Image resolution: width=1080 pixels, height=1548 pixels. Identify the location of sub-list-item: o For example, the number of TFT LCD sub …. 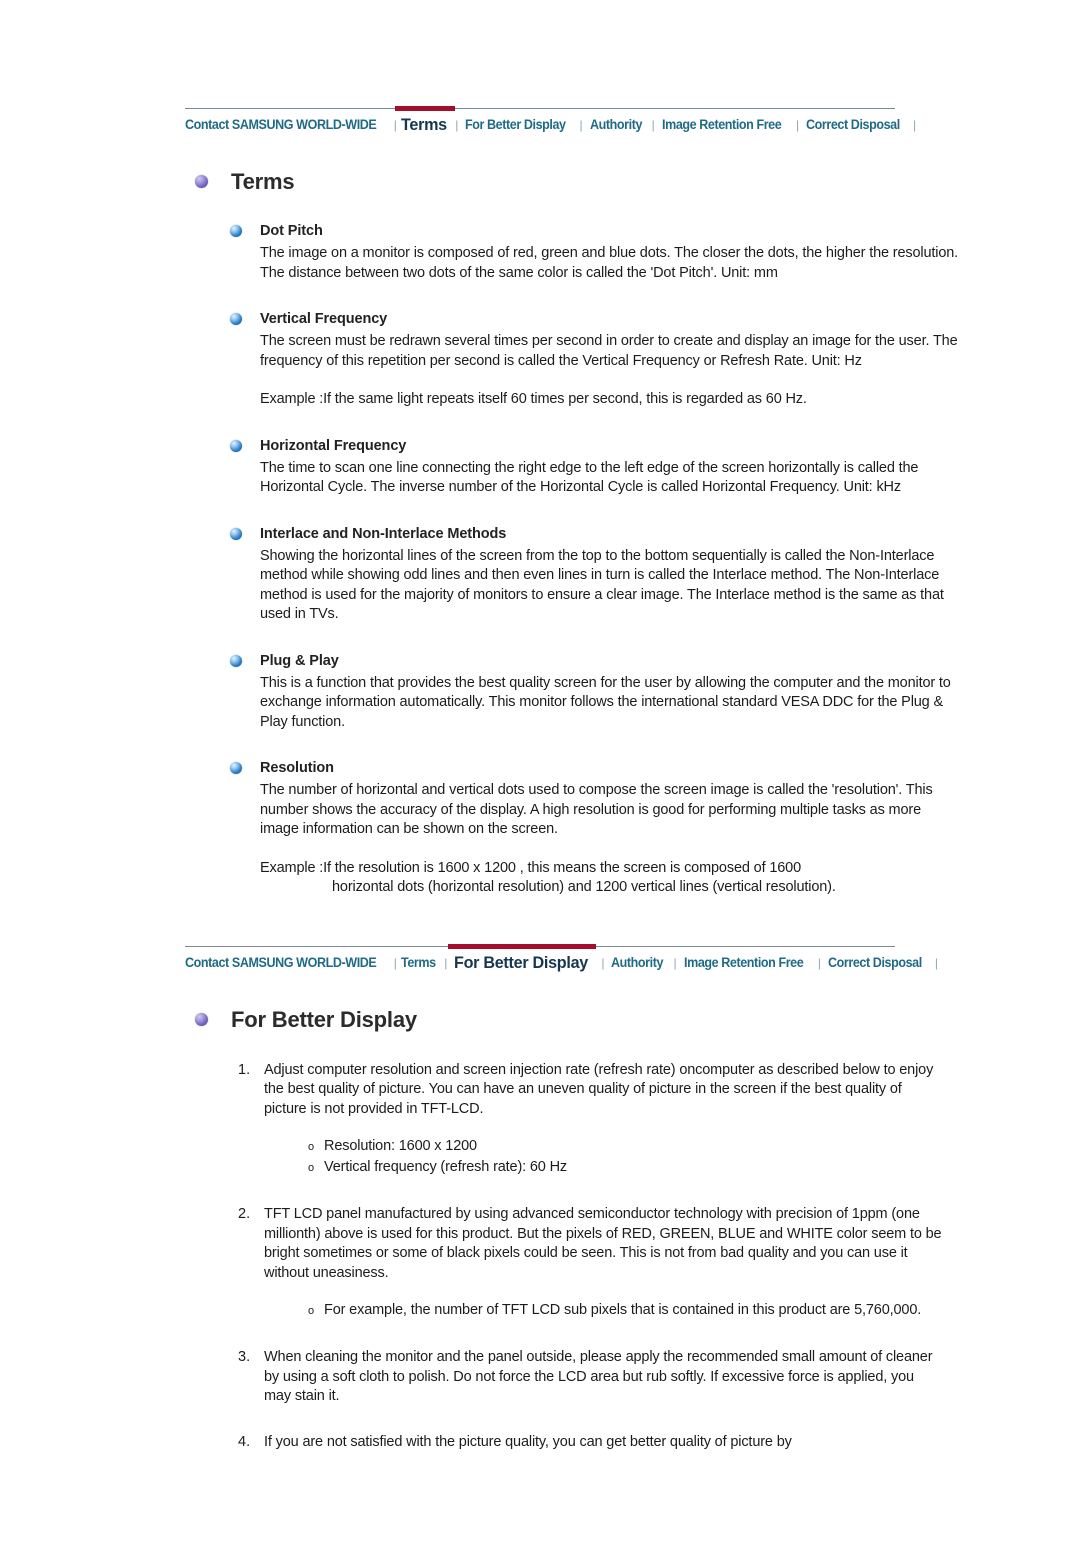
(649, 1311).